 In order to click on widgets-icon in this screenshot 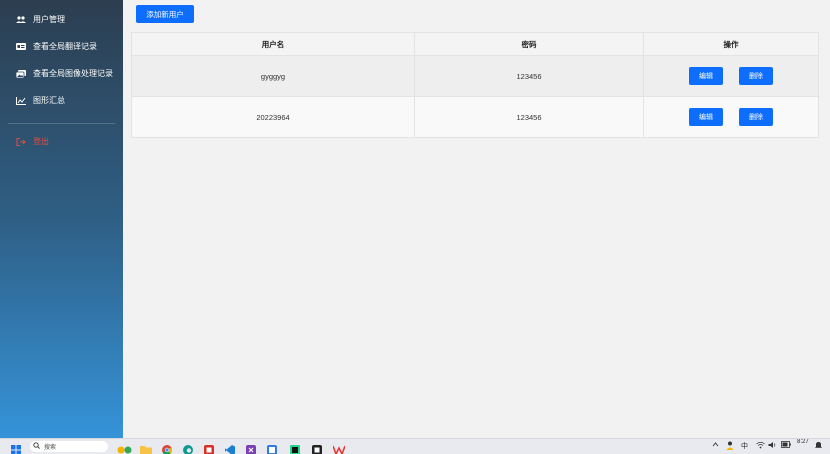, I will do `click(125, 447)`.